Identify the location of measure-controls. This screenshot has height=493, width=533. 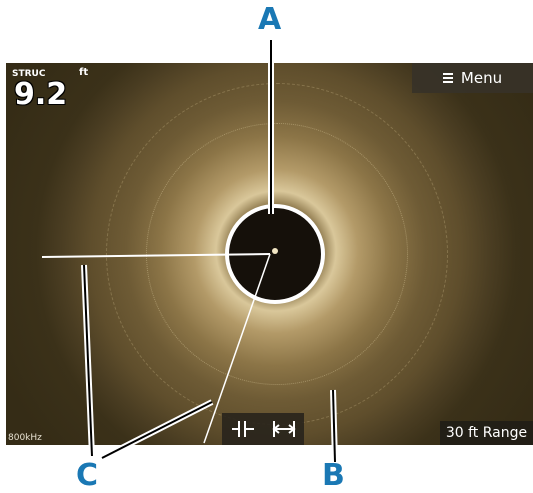
(263, 429).